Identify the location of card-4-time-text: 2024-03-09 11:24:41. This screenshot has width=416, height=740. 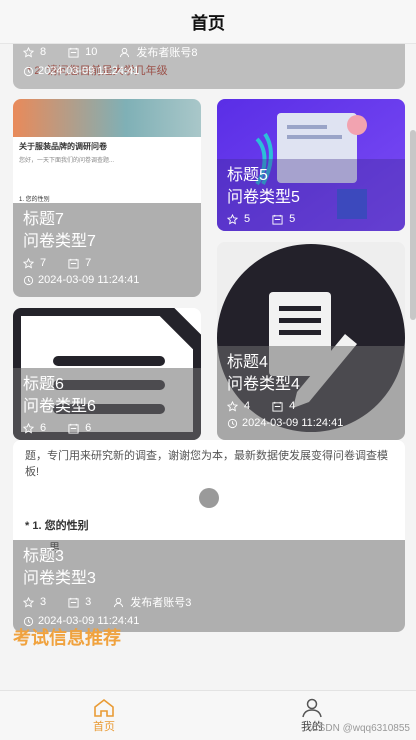
(293, 423).